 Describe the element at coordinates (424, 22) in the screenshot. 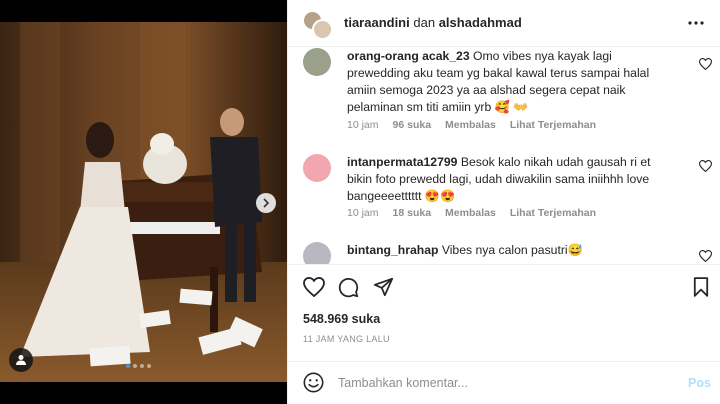

I see `author-connector: dan` at that location.